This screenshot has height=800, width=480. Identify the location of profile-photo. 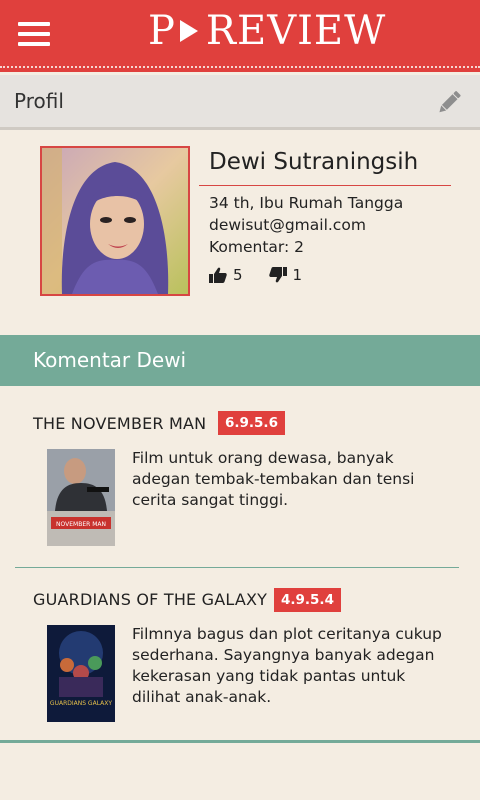
(115, 221).